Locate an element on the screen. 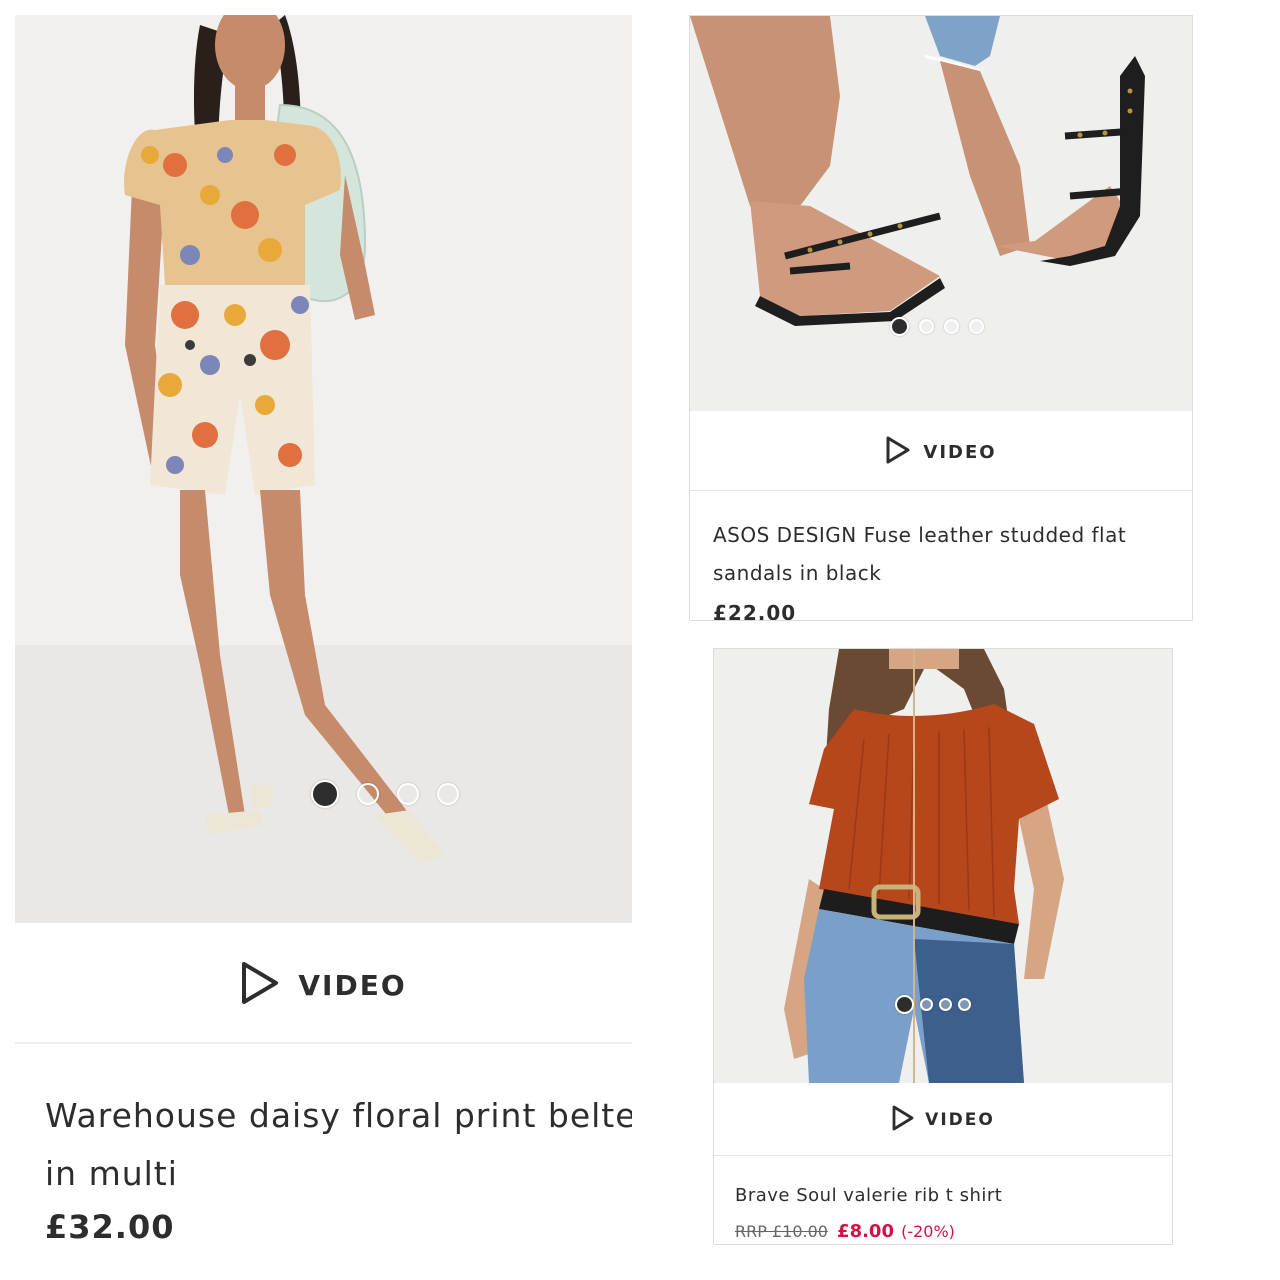 This screenshot has height=1280, width=1280. rib-tshirt-illustration is located at coordinates (924, 866).